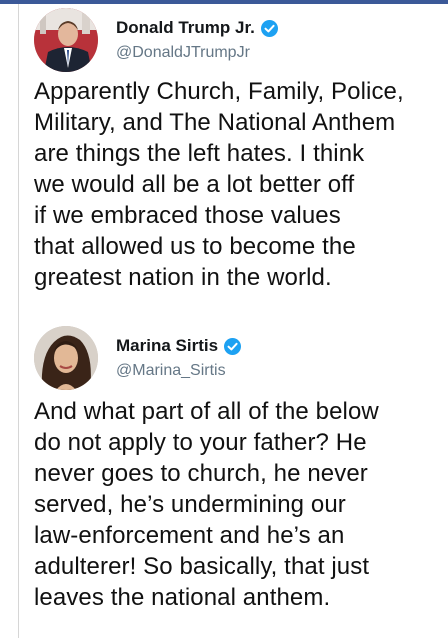 The image size is (448, 638). Describe the element at coordinates (171, 371) in the screenshot. I see `author-handle: @Marina_Sirtis` at that location.